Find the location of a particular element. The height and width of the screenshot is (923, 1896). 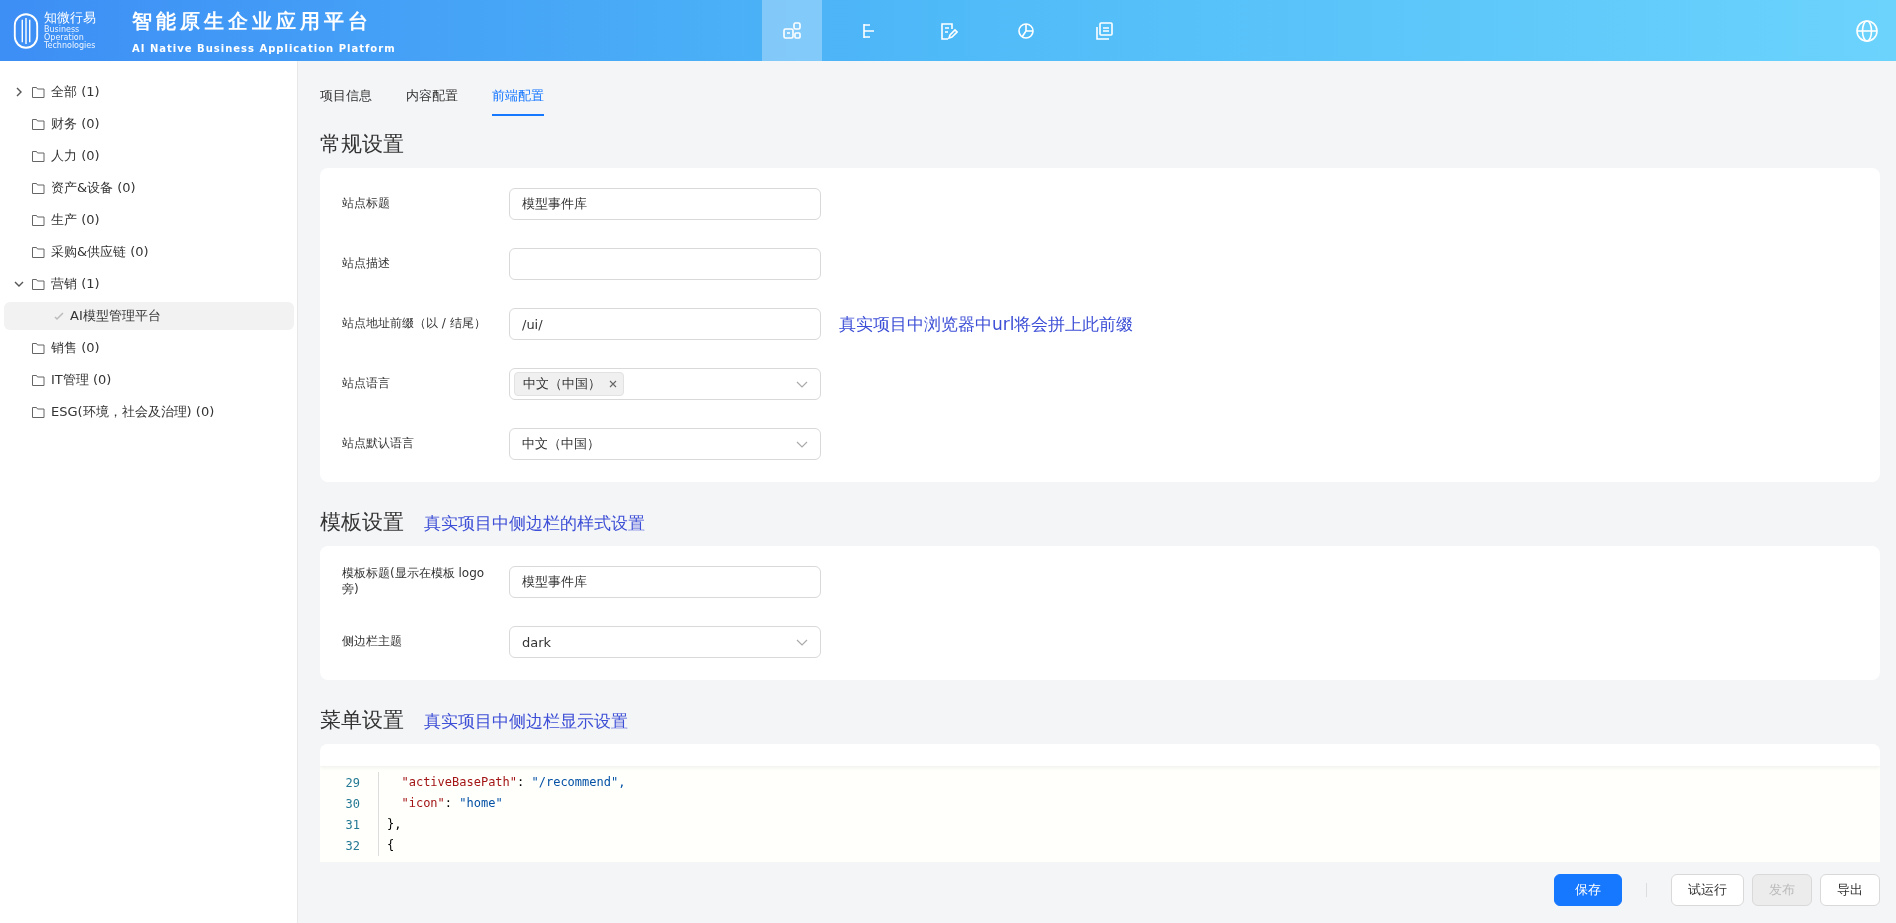

tree-item: 财务 (0) is located at coordinates (149, 124).